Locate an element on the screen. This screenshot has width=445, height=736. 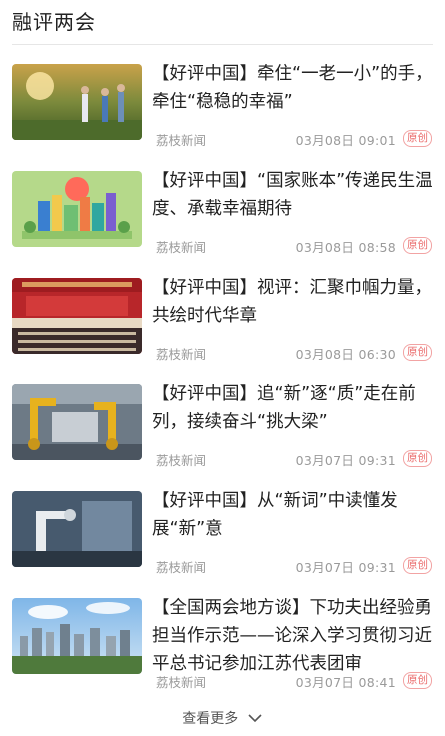
headline: 【好评中国】追“新”逐“质”走在前列，接续奋斗“挑大梁” is located at coordinates (294, 408).